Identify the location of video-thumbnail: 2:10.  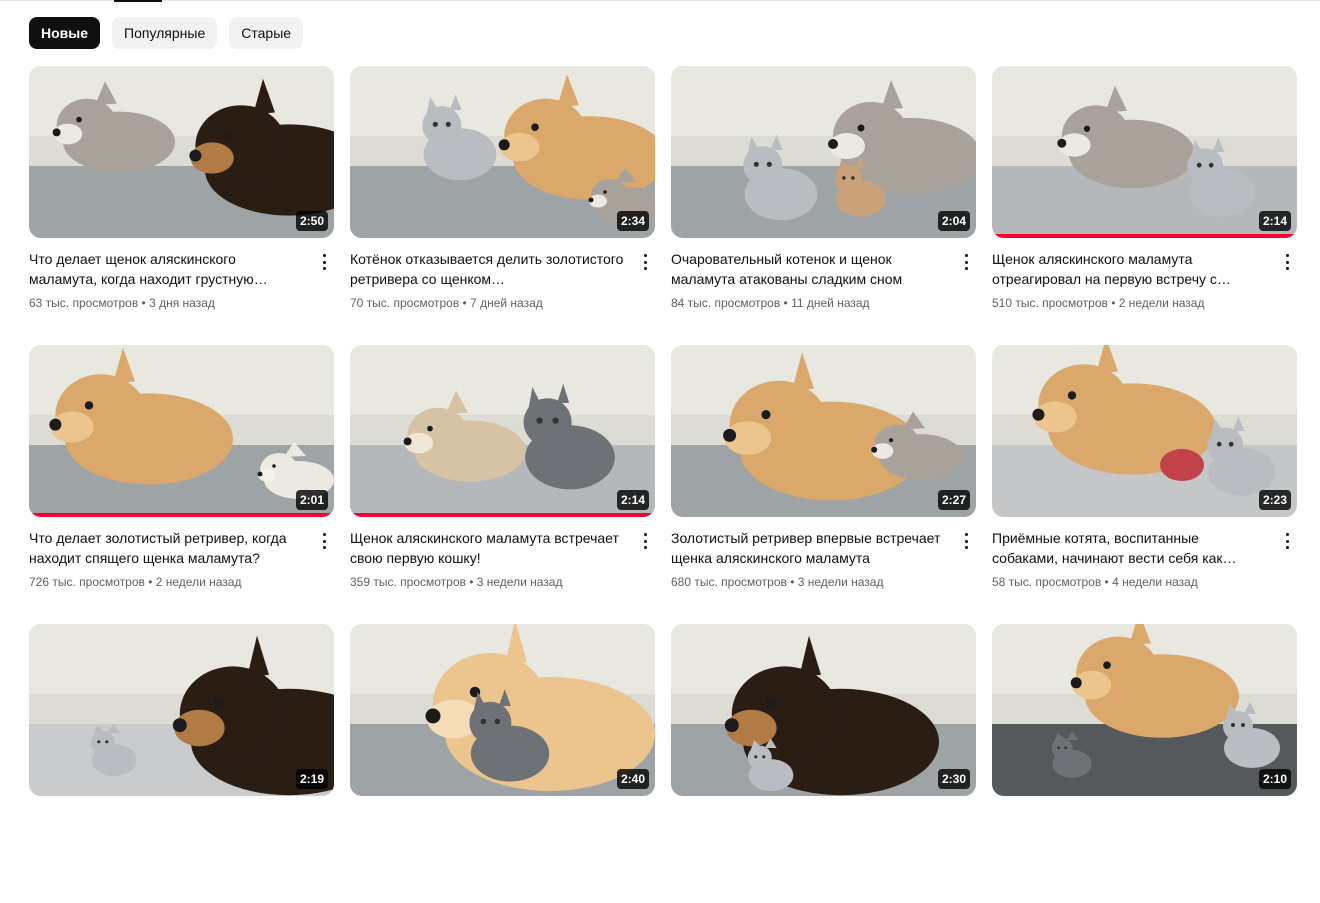
(1144, 710).